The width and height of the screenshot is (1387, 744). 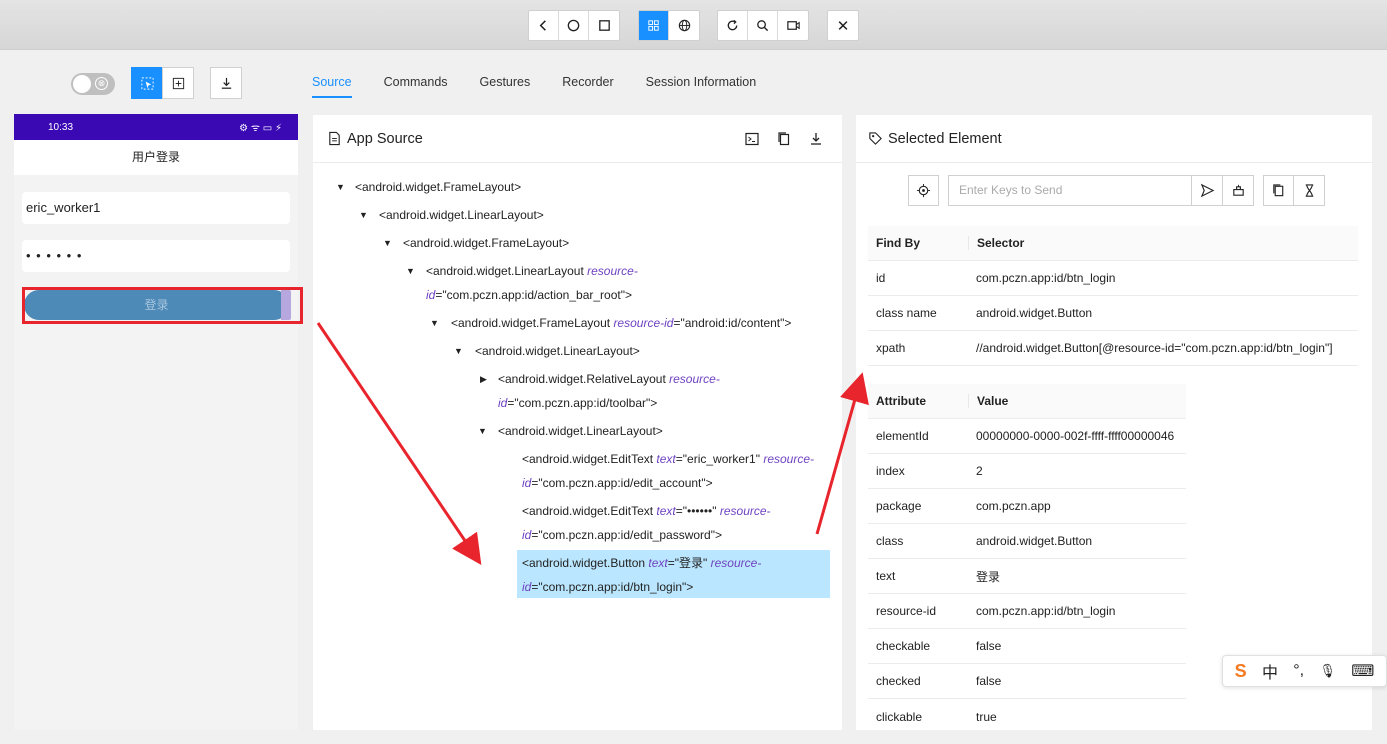 I want to click on tree-node-tag: <android.widget.Button, so click(x=585, y=563).